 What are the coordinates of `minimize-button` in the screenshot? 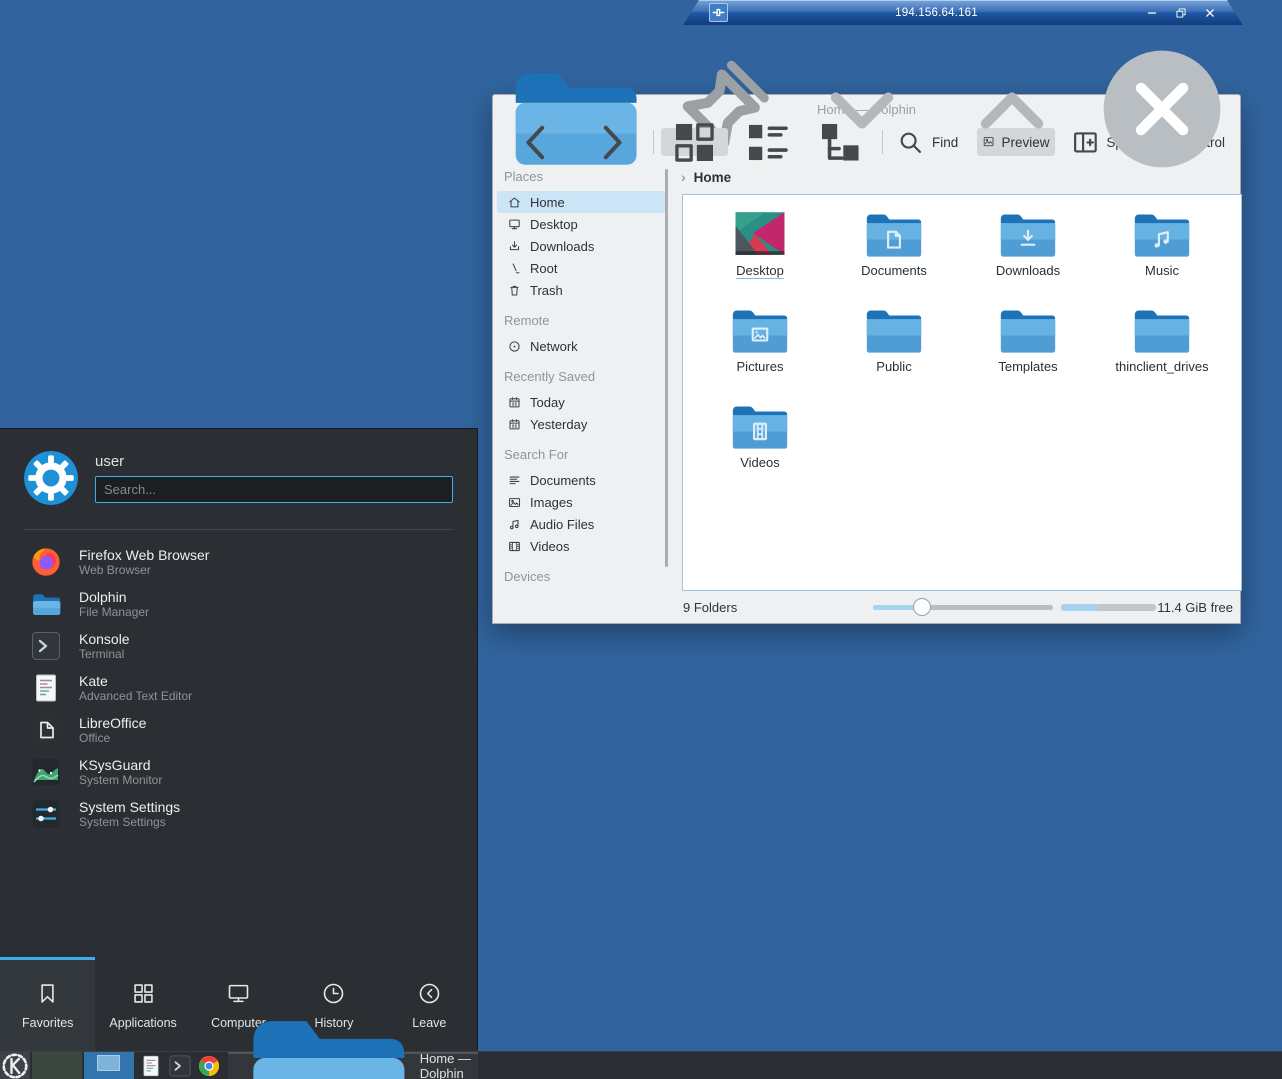 It's located at (1152, 13).